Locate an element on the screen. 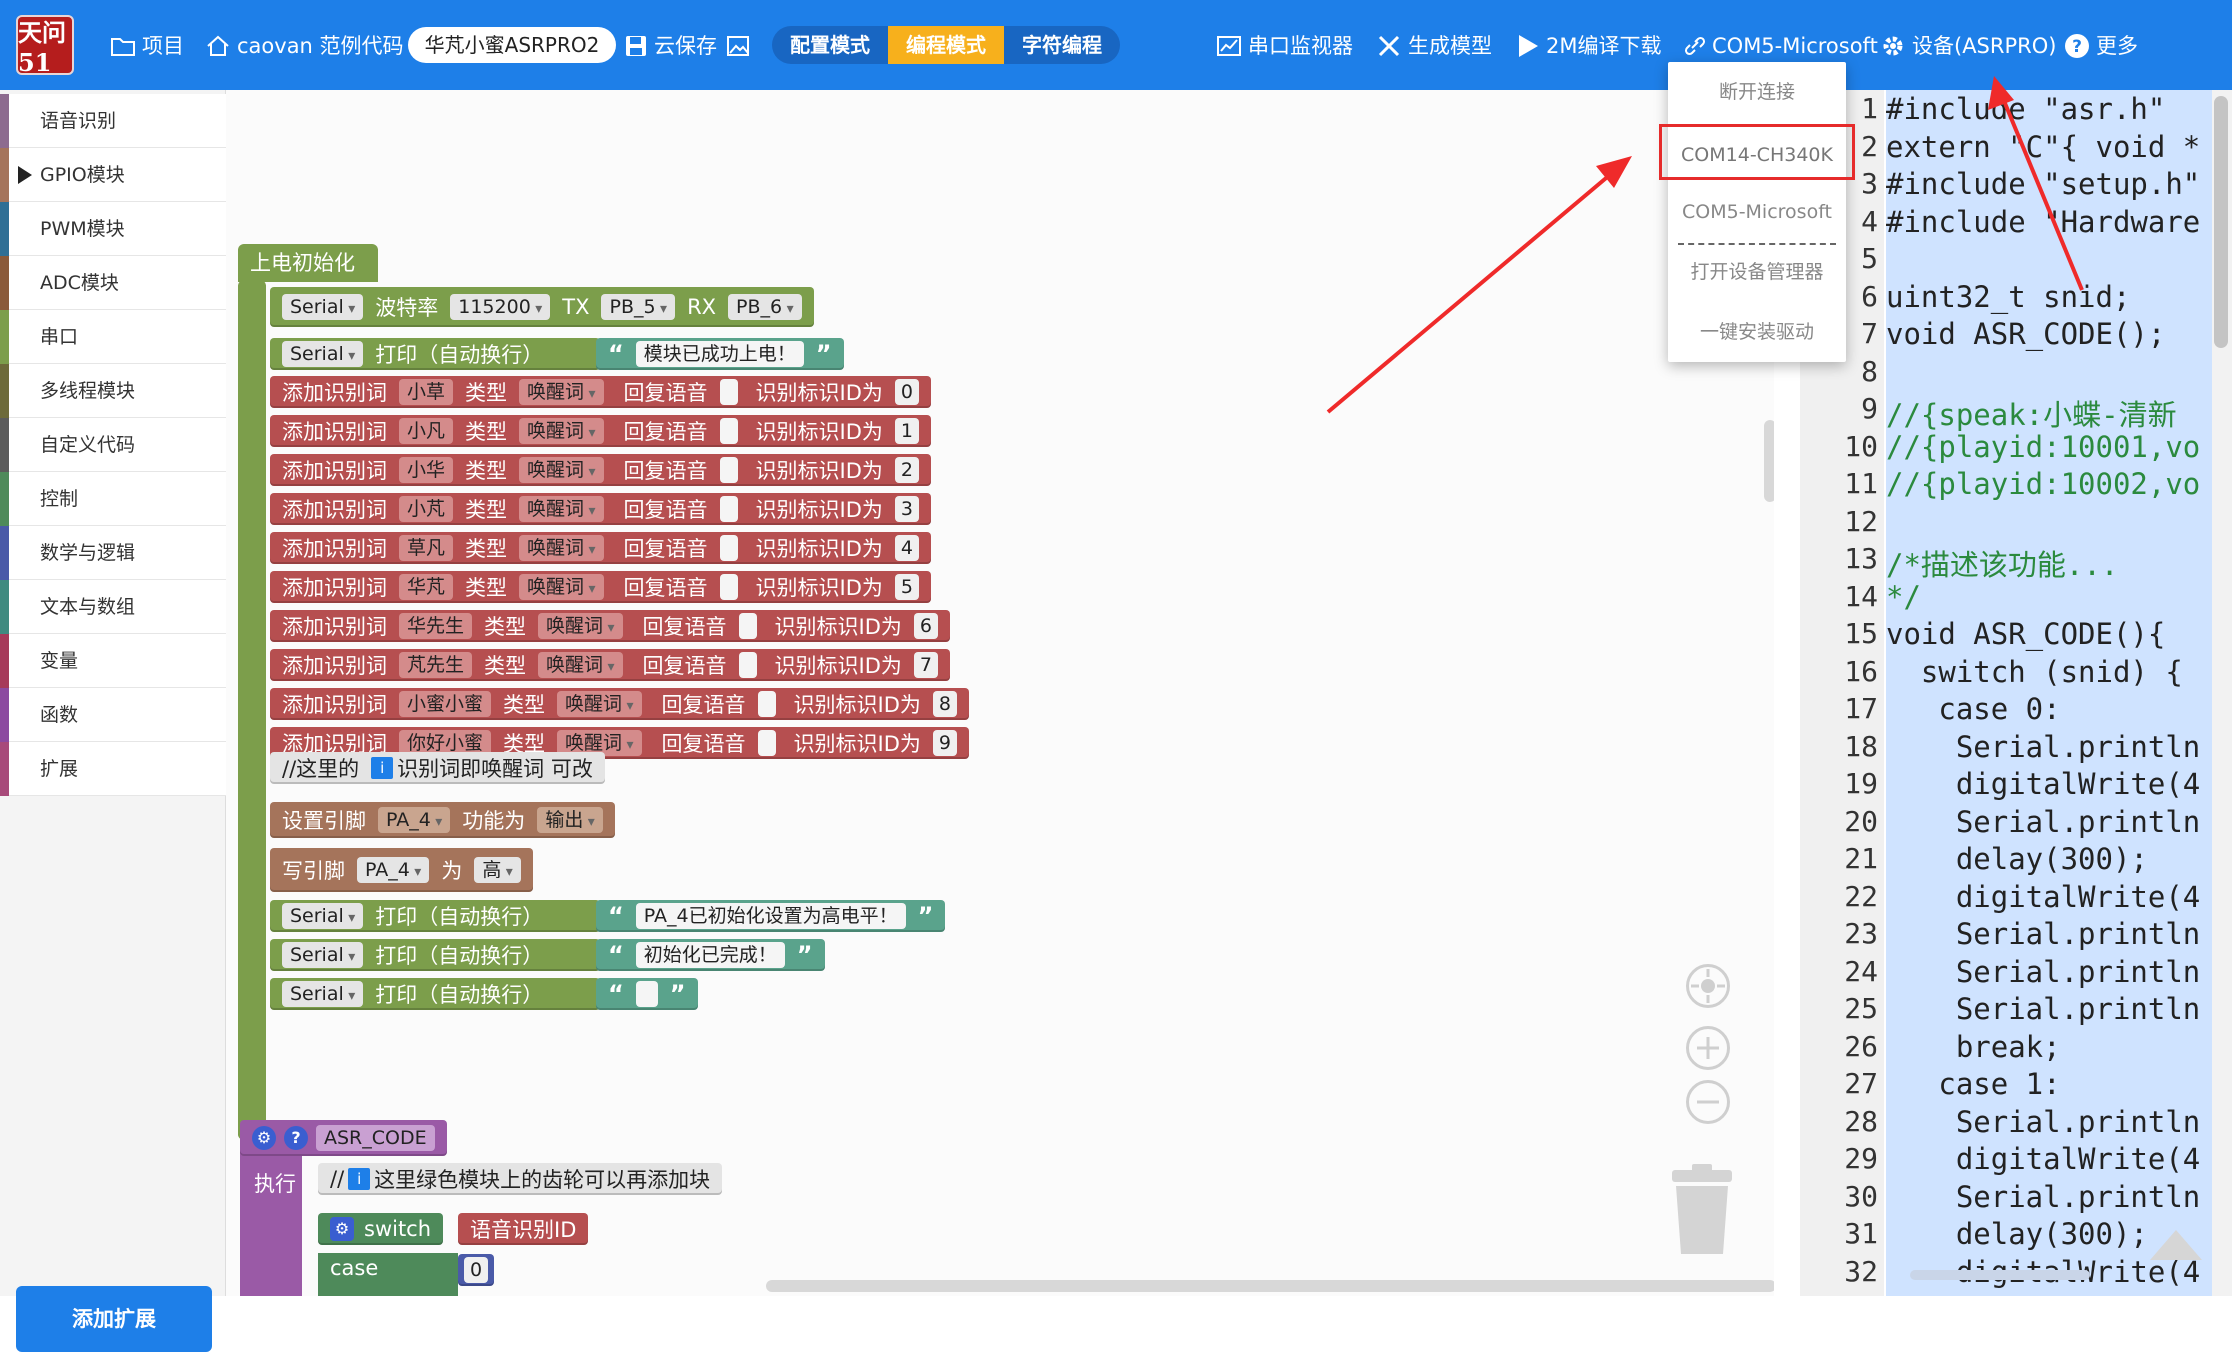  mode-config: 配置模式 is located at coordinates (830, 45).